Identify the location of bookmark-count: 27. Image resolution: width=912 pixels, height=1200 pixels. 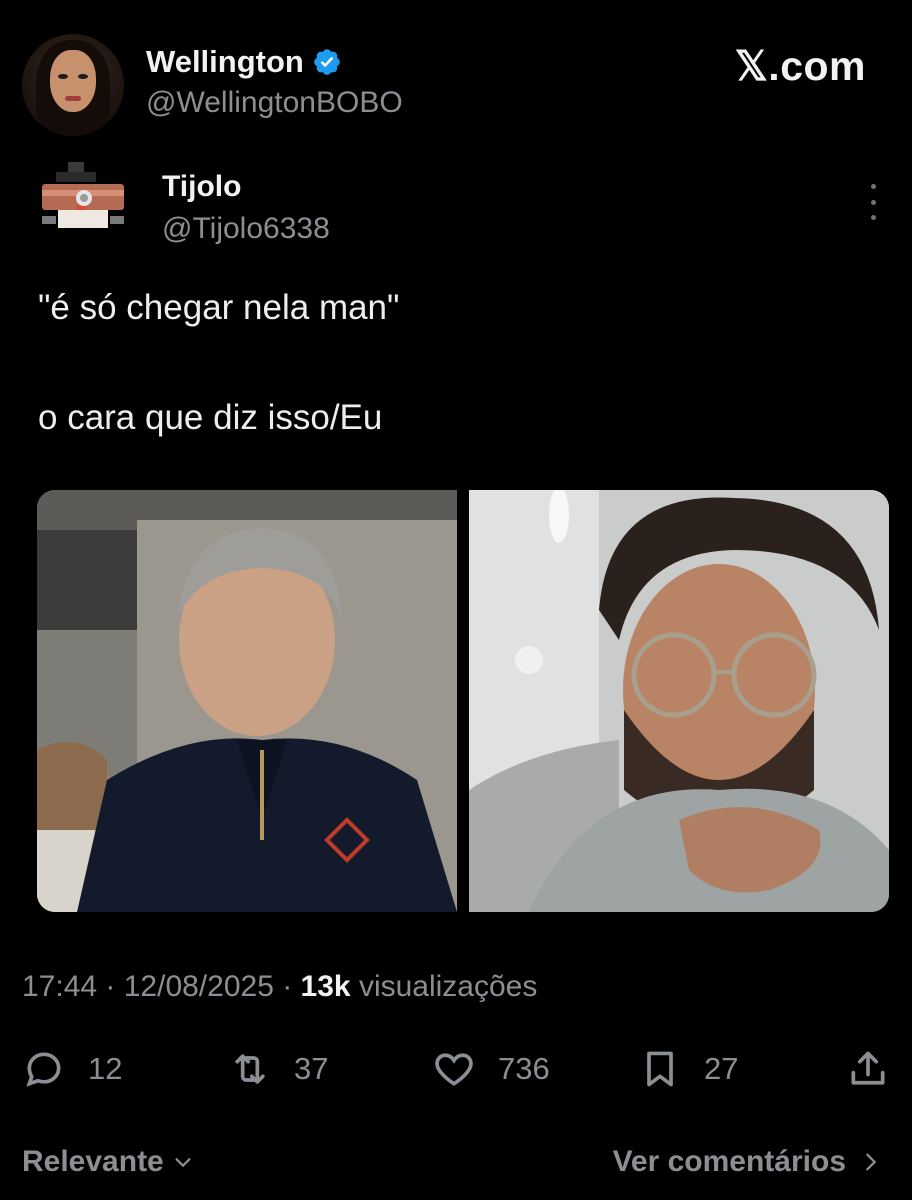
(721, 1068).